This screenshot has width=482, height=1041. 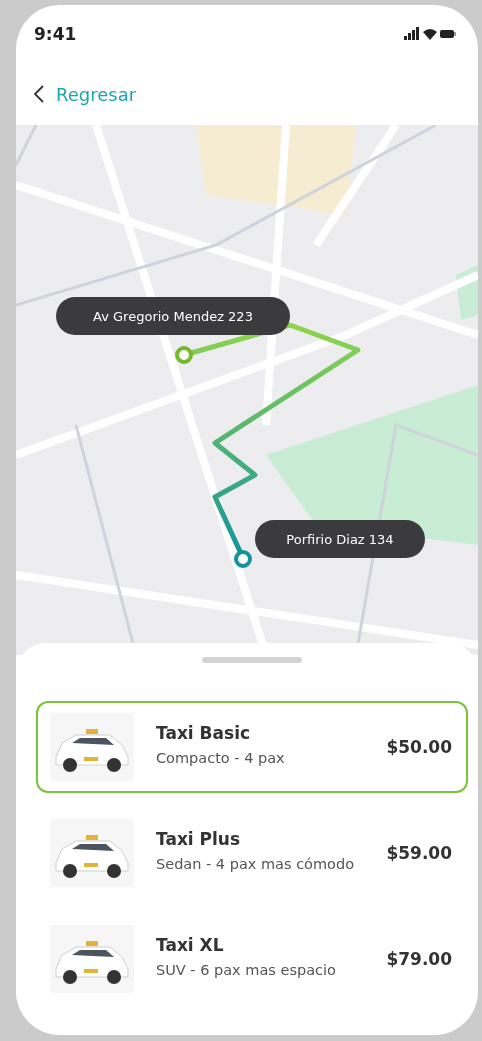 What do you see at coordinates (256, 865) in the screenshot?
I see `option-description: Sedan - 4 pax mas cómodo` at bounding box center [256, 865].